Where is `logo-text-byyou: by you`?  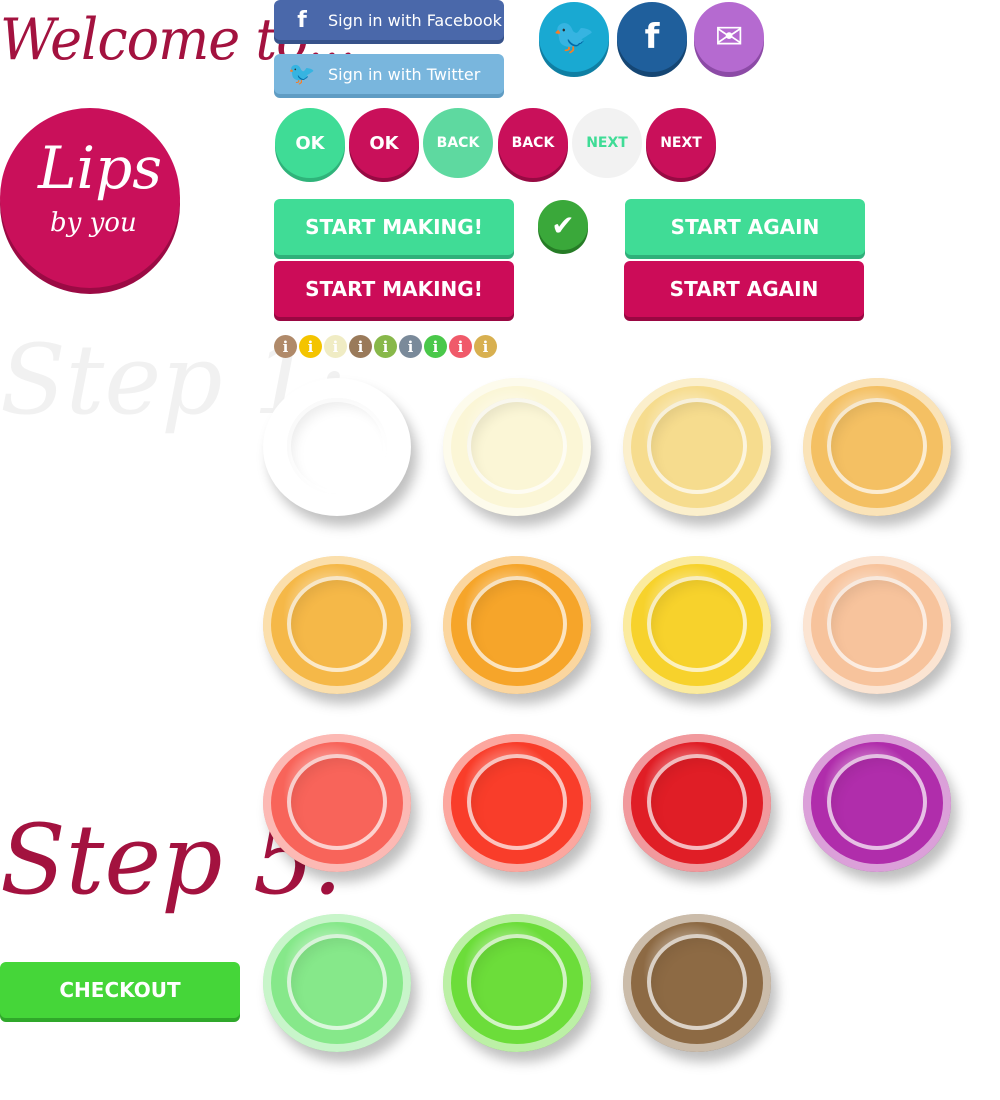
logo-text-byyou: by you is located at coordinates (93, 223).